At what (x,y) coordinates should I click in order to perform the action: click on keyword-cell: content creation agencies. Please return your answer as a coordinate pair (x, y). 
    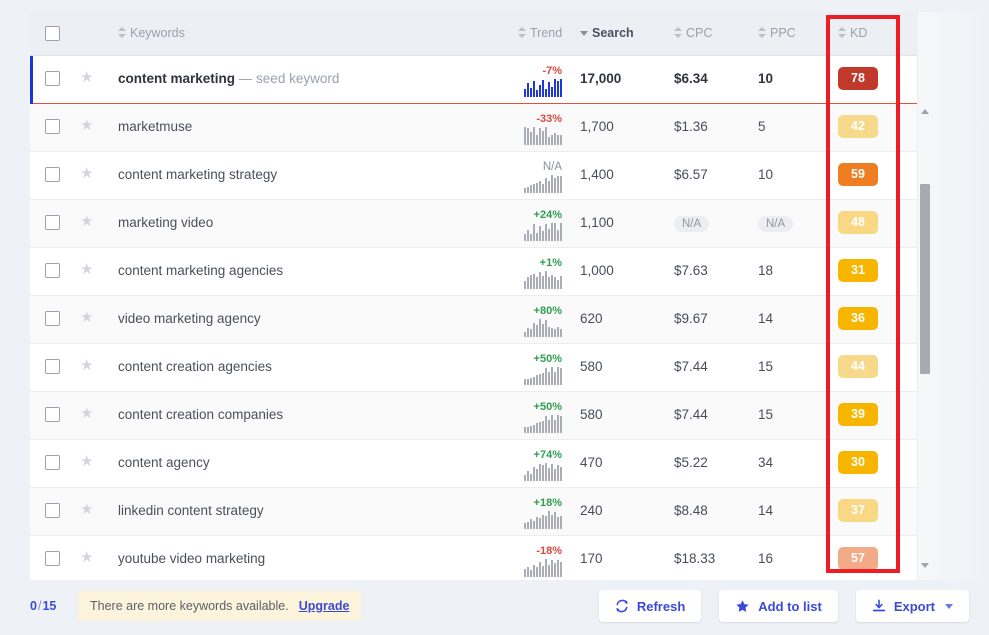
    Looking at the image, I should click on (304, 367).